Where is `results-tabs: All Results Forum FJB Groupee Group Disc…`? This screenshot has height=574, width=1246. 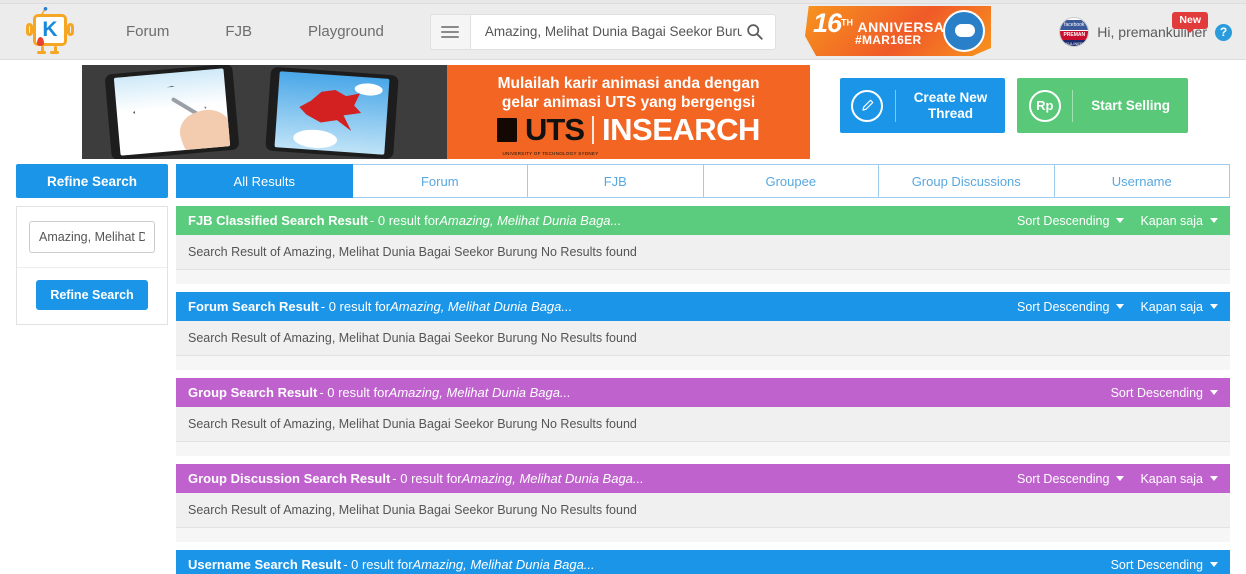
results-tabs: All Results Forum FJB Groupee Group Disc… is located at coordinates (703, 181).